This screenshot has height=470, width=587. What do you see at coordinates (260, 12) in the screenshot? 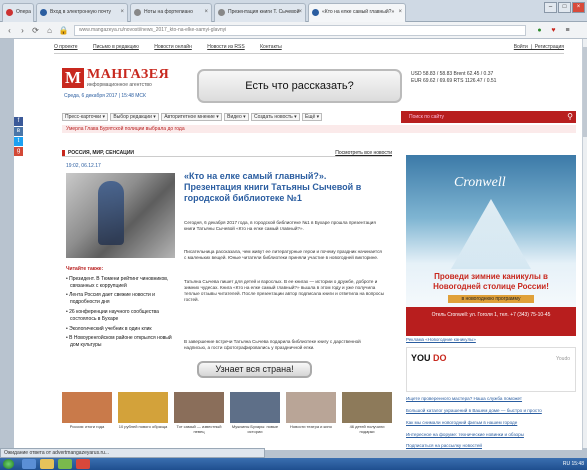
I see `tab-presentation: Презентация книги Т. Сычевой ×` at bounding box center [260, 12].